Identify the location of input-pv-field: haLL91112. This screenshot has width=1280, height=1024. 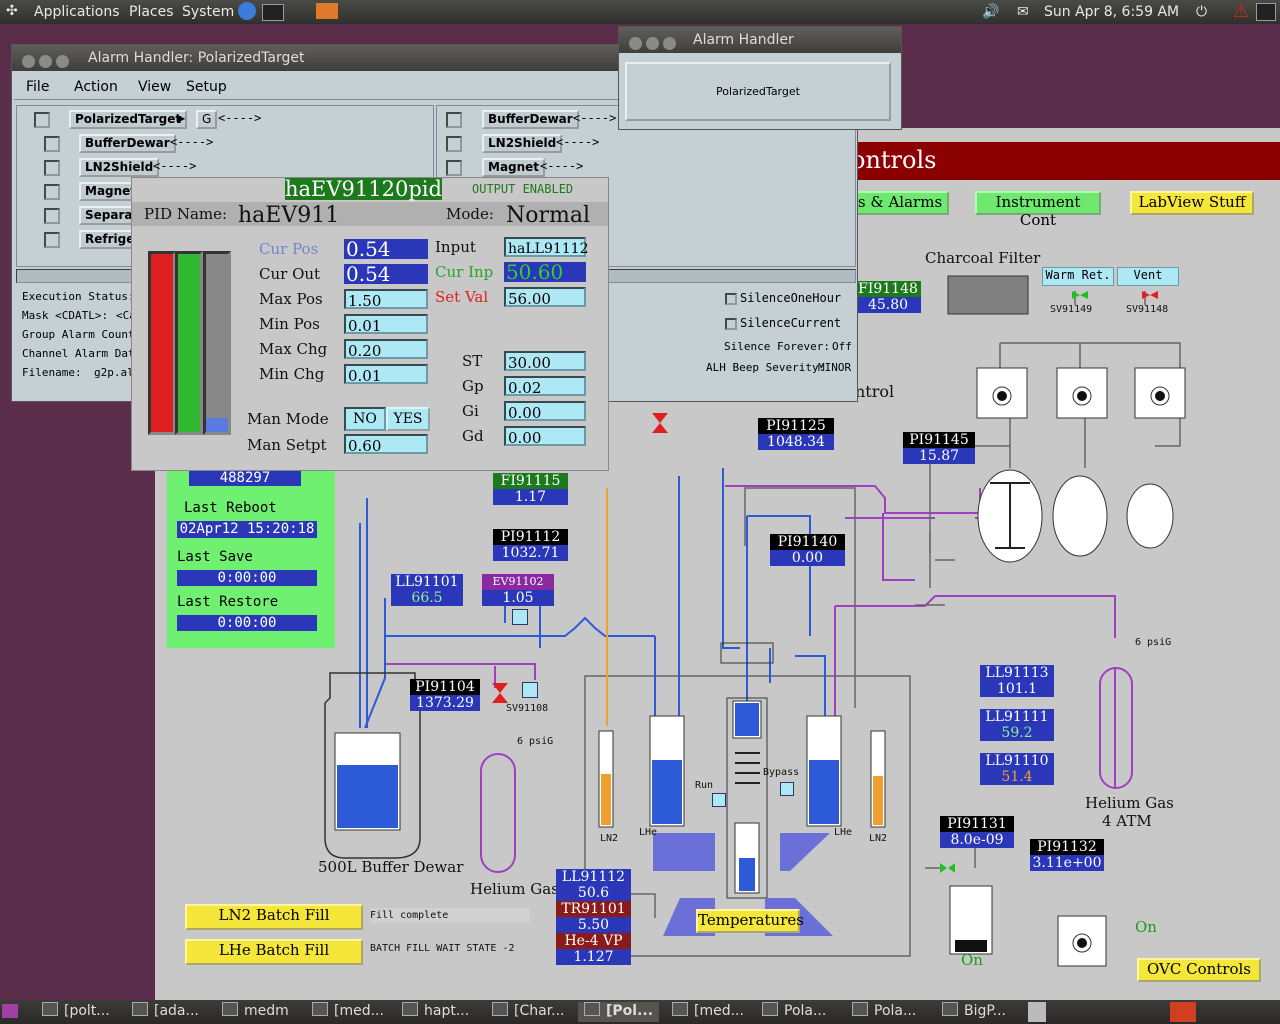
(546, 247).